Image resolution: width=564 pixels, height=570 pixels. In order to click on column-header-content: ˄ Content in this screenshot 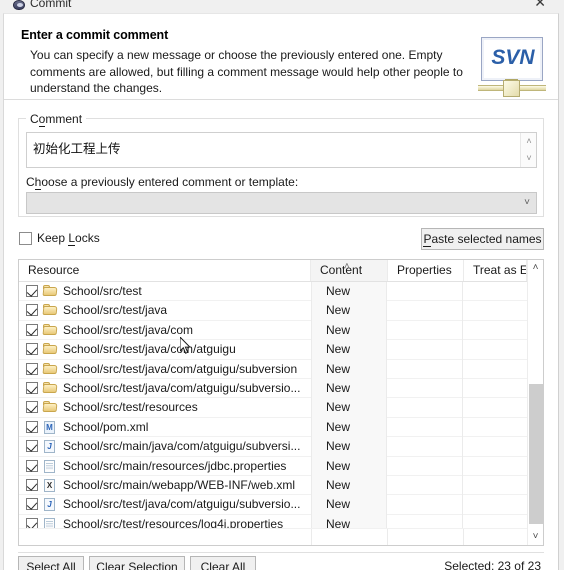, I will do `click(349, 270)`.